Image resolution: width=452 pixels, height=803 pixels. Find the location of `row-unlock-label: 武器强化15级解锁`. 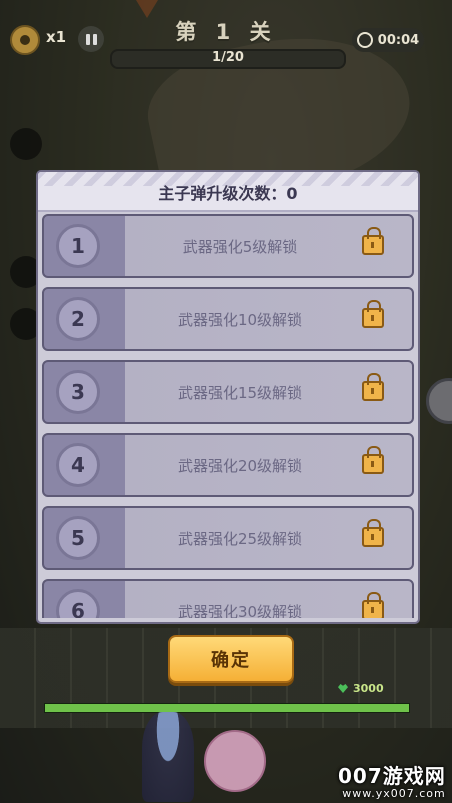

row-unlock-label: 武器强化15级解锁 is located at coordinates (240, 393).